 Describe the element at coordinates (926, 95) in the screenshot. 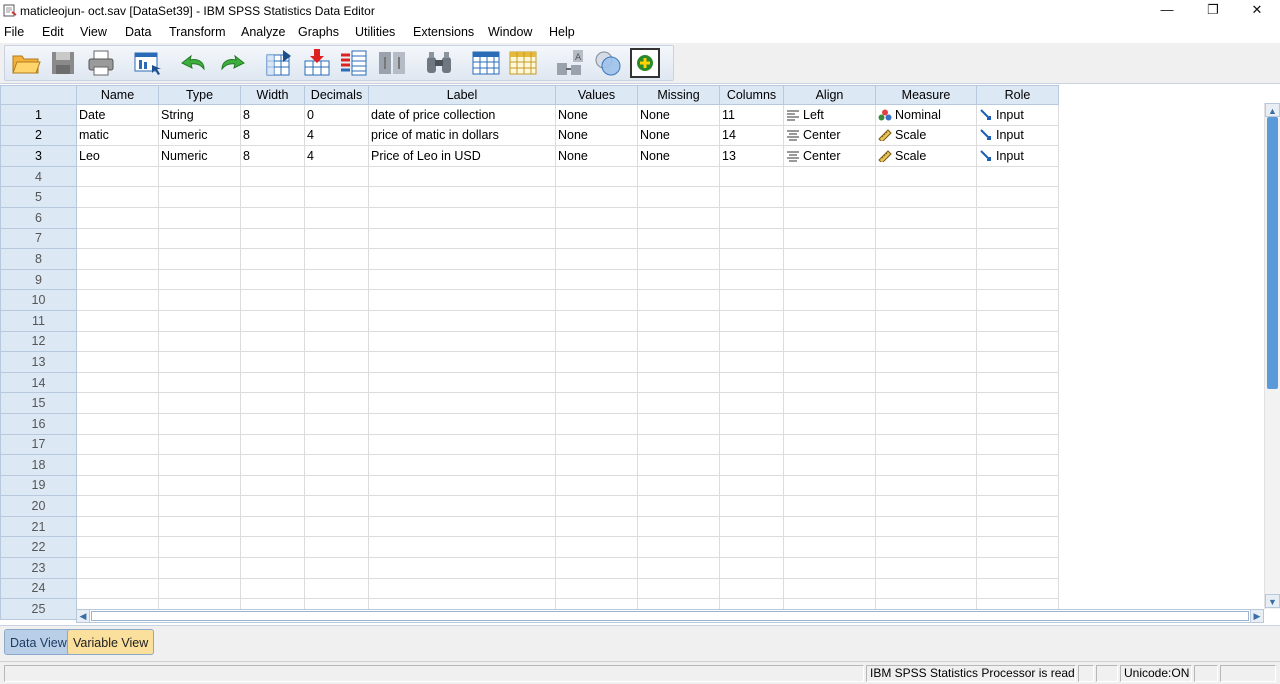

I see `column-header-measure: Measure` at that location.